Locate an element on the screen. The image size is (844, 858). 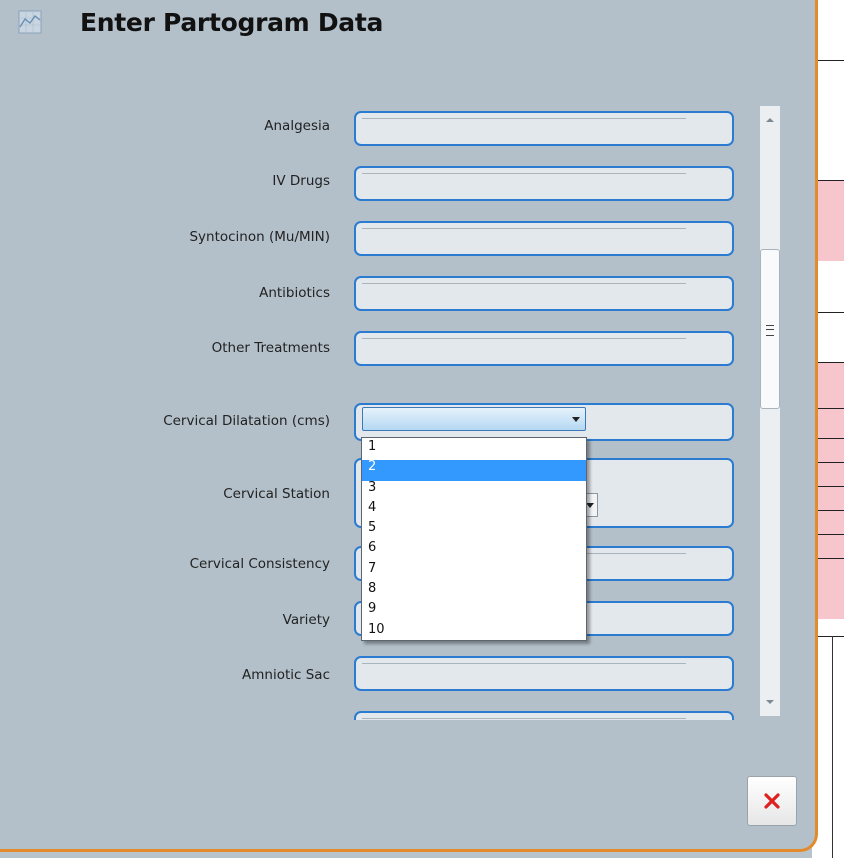
iv-drugs-field is located at coordinates (544, 183).